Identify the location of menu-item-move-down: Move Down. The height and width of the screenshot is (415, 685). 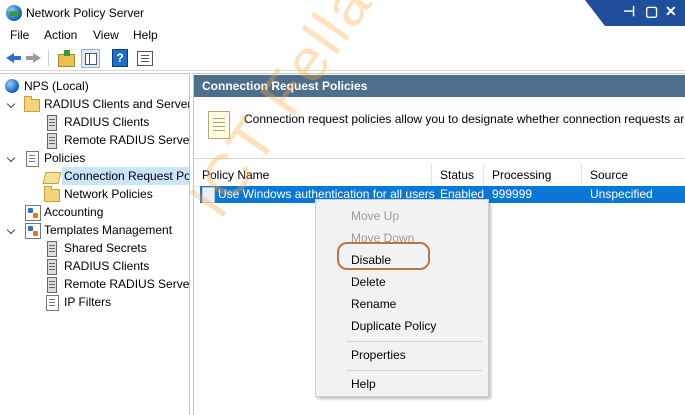
(382, 238).